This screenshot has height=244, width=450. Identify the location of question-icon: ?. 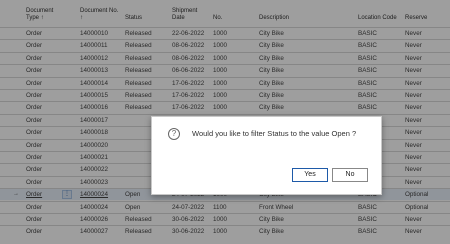
(174, 134).